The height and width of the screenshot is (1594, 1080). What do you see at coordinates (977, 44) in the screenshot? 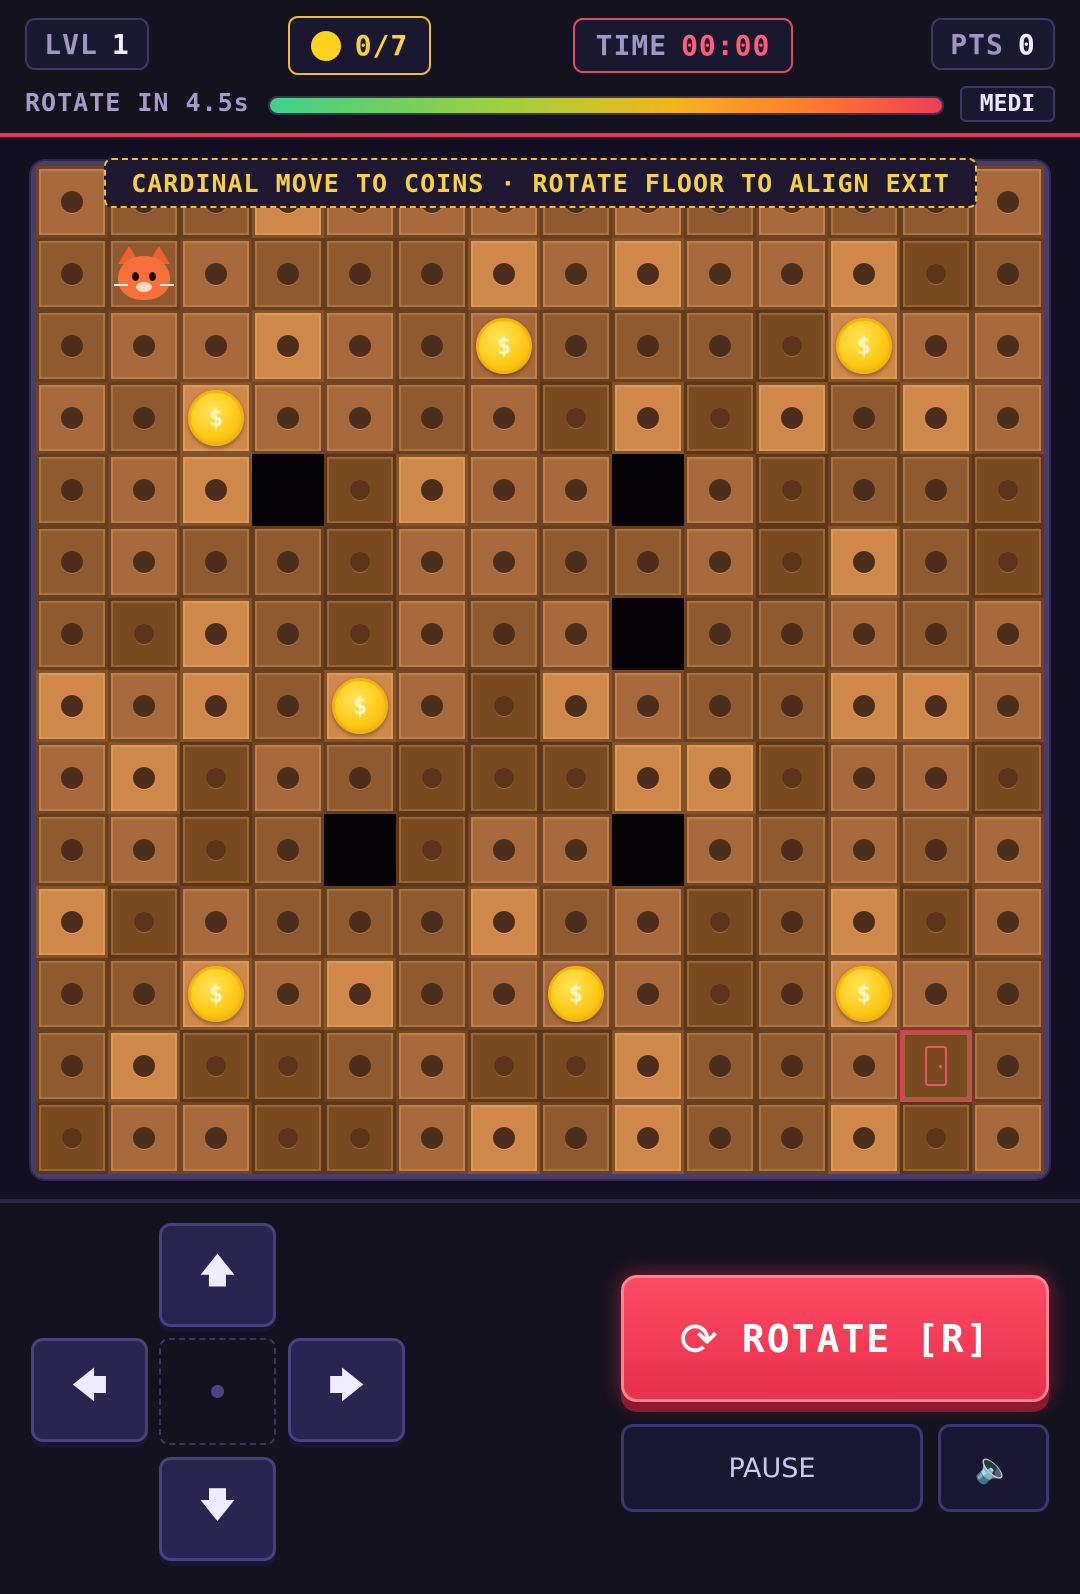
I see `points-label: PTS` at bounding box center [977, 44].